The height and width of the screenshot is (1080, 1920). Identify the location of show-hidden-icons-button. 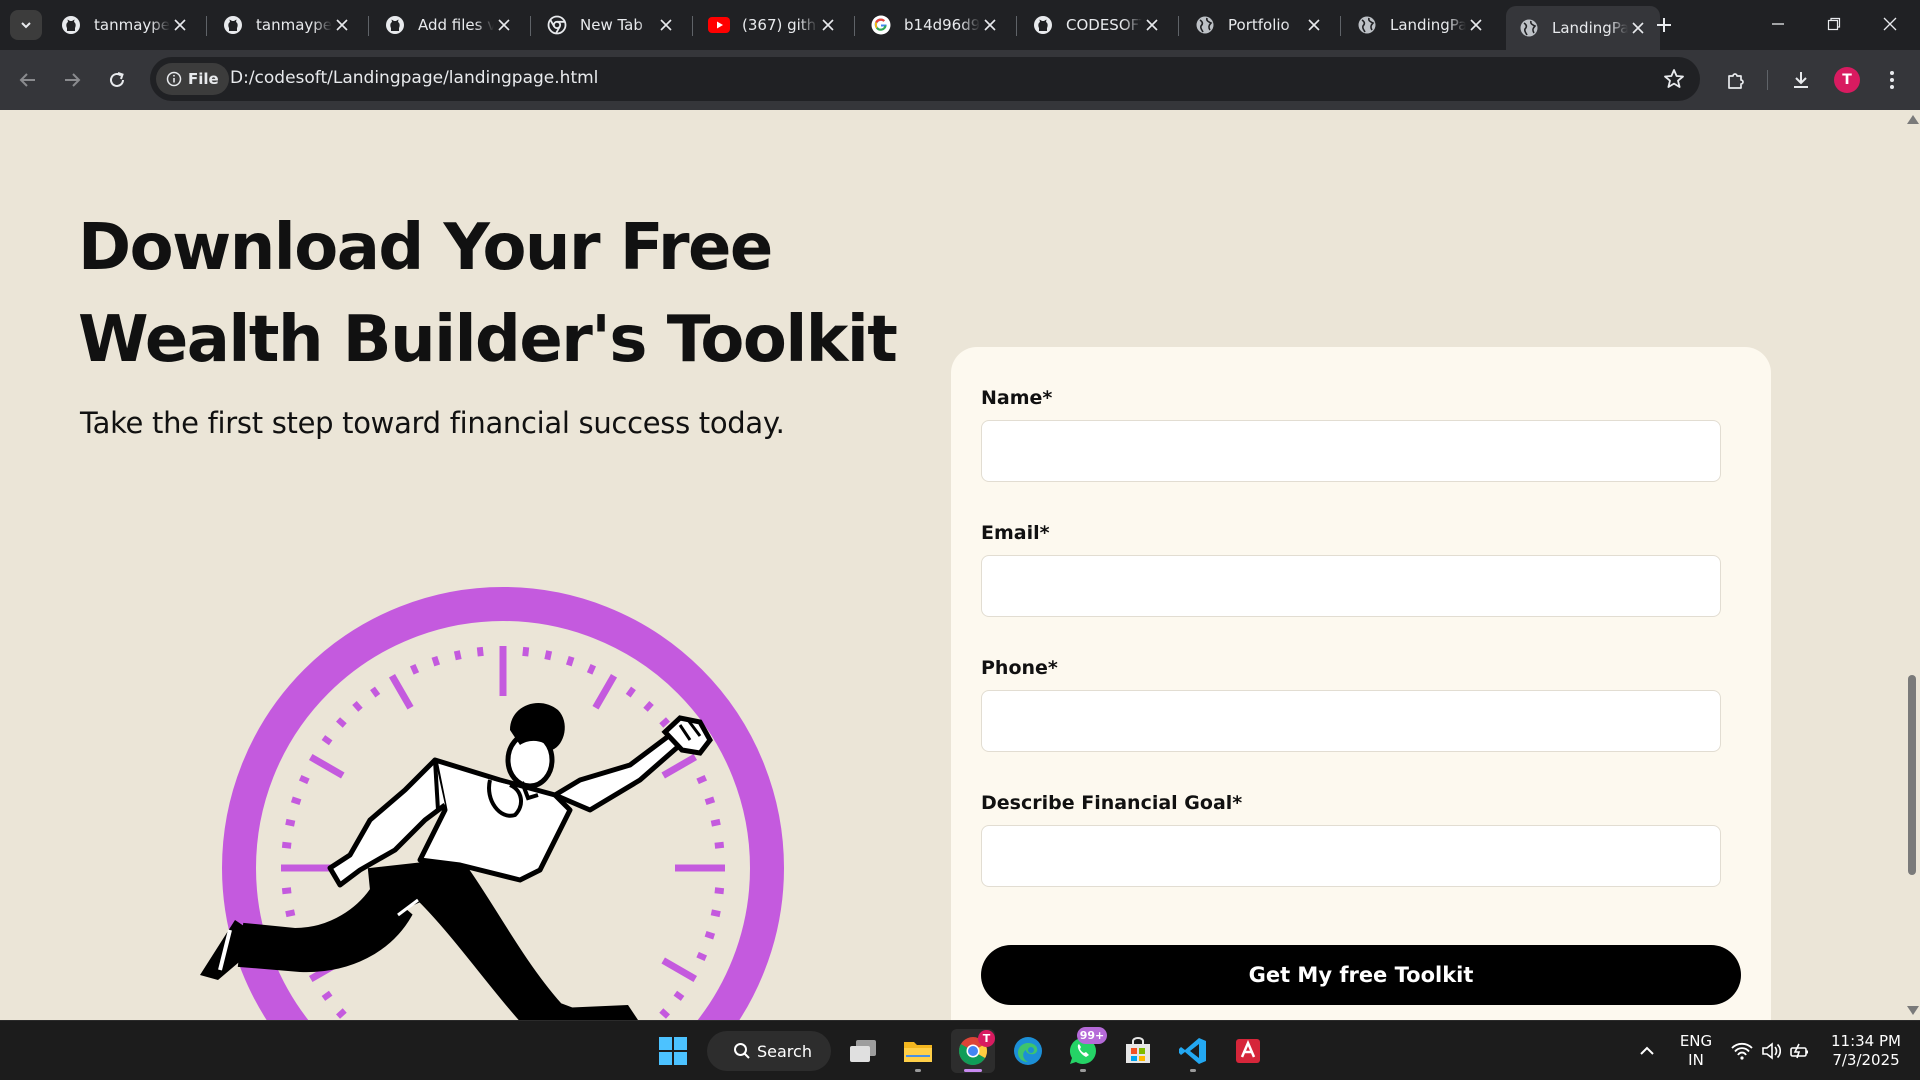
(1647, 1051).